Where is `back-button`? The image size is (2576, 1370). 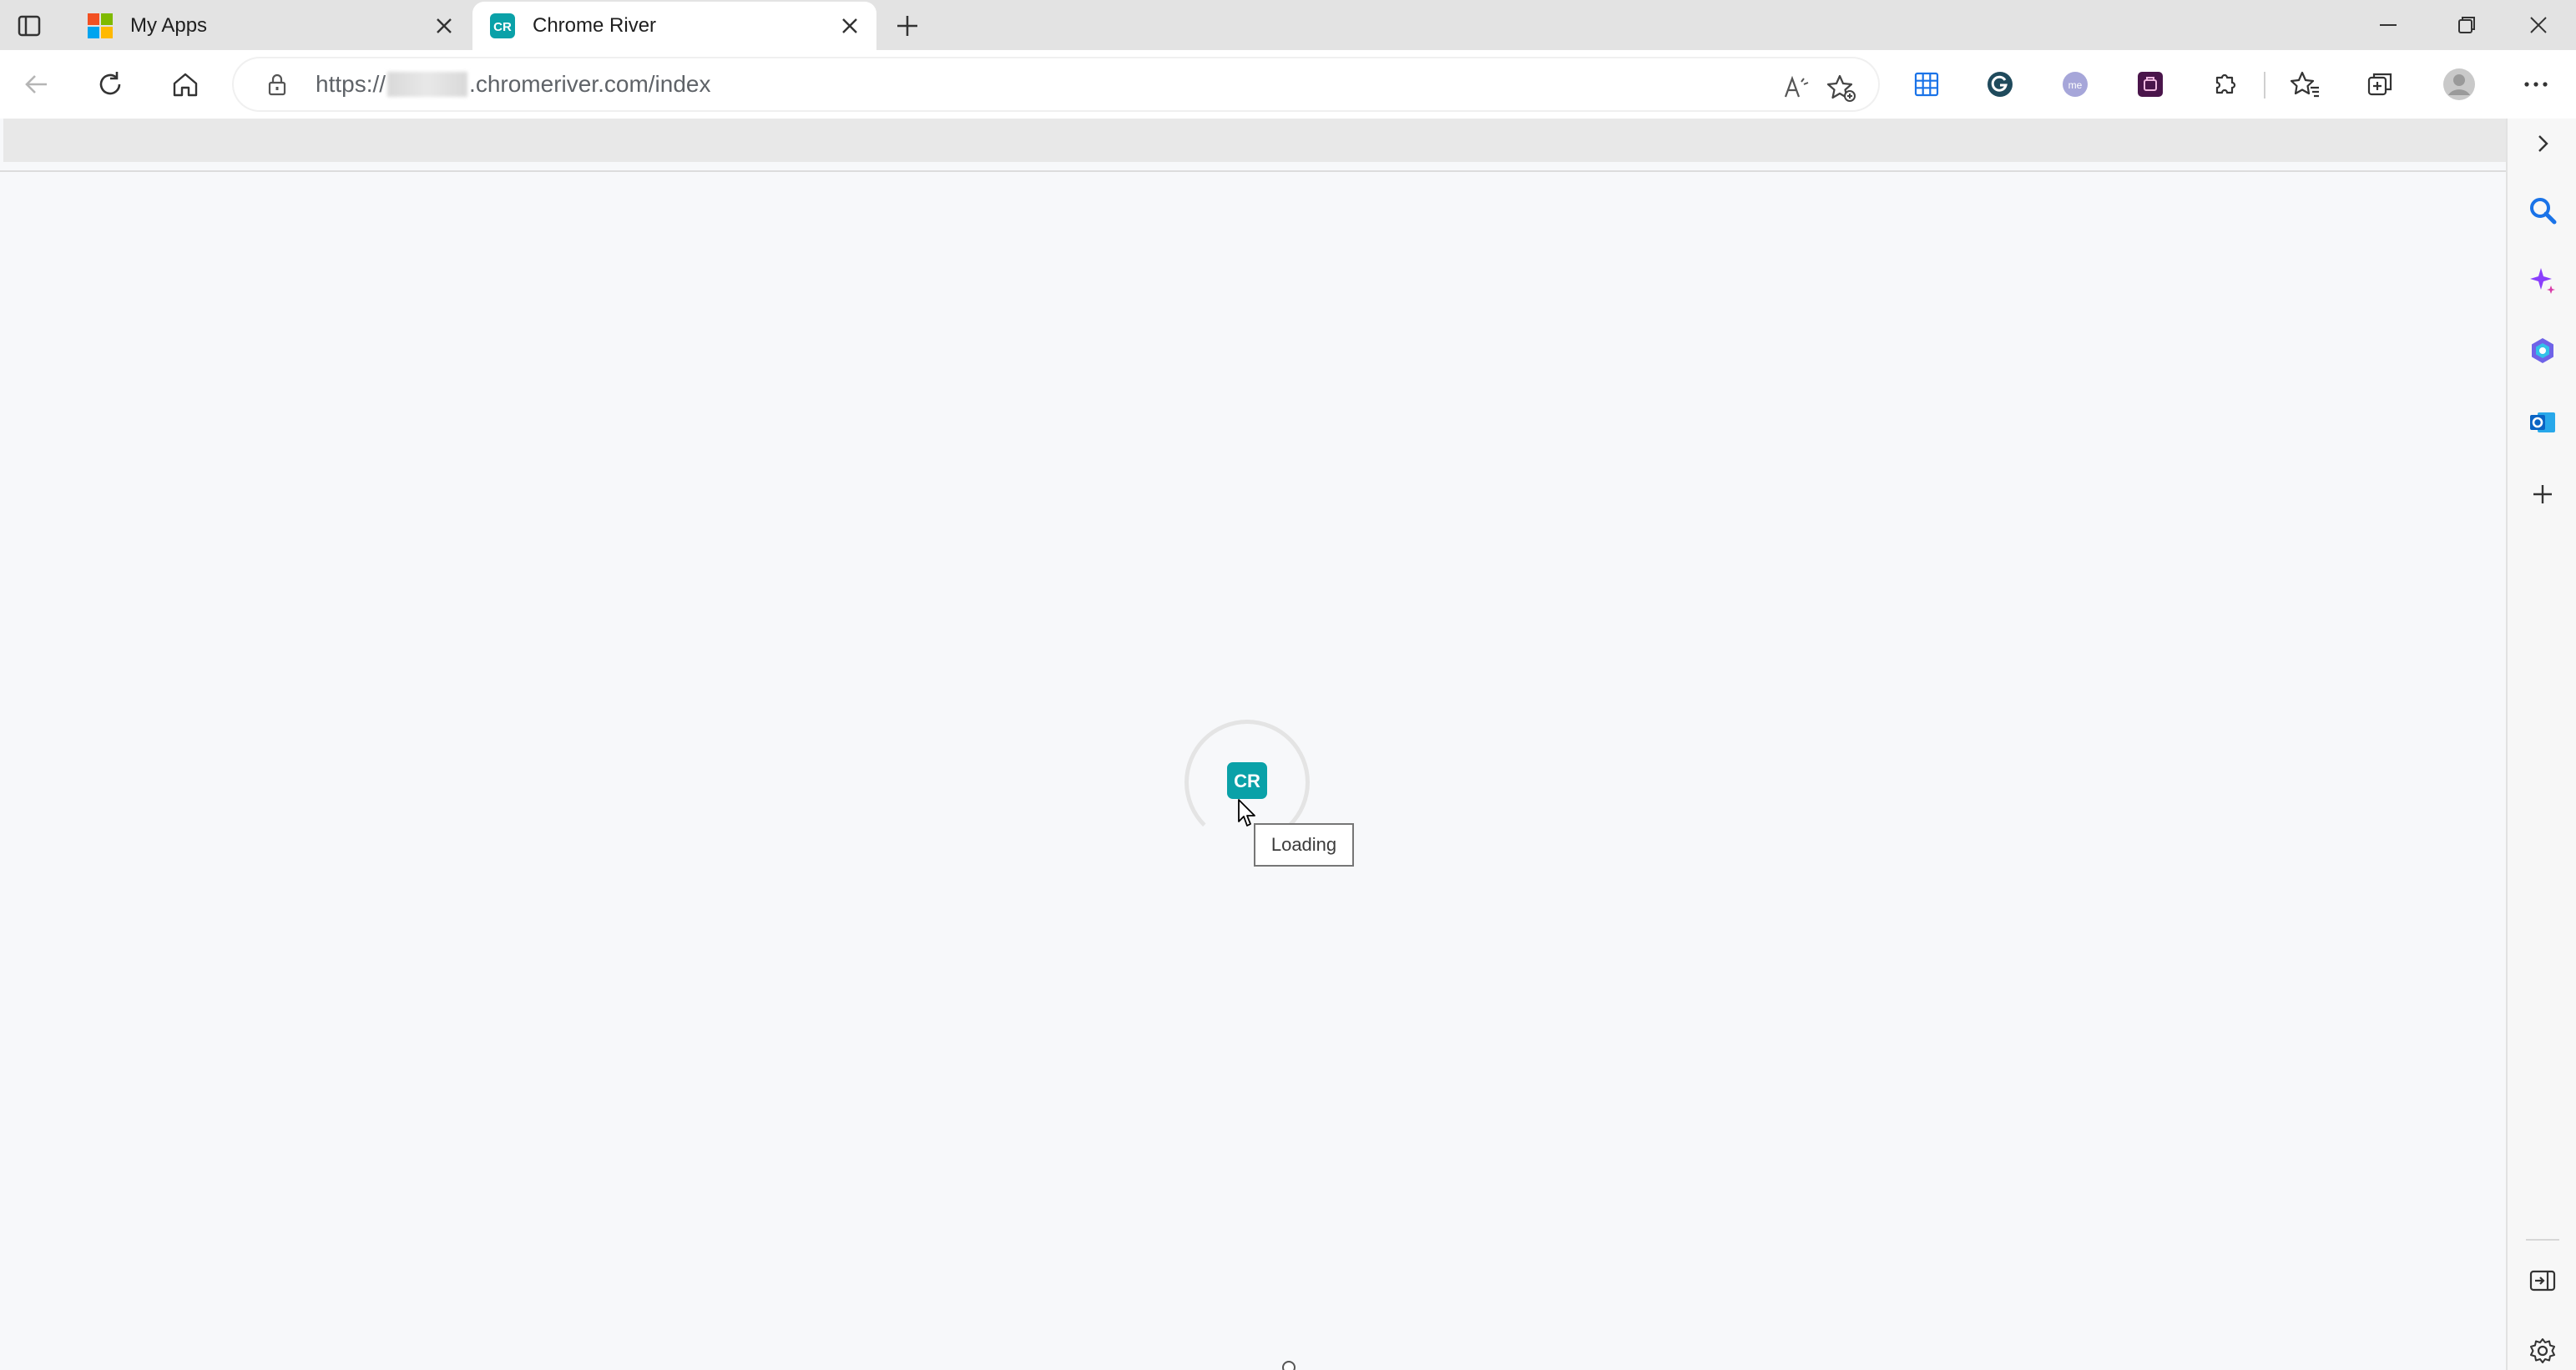 back-button is located at coordinates (37, 84).